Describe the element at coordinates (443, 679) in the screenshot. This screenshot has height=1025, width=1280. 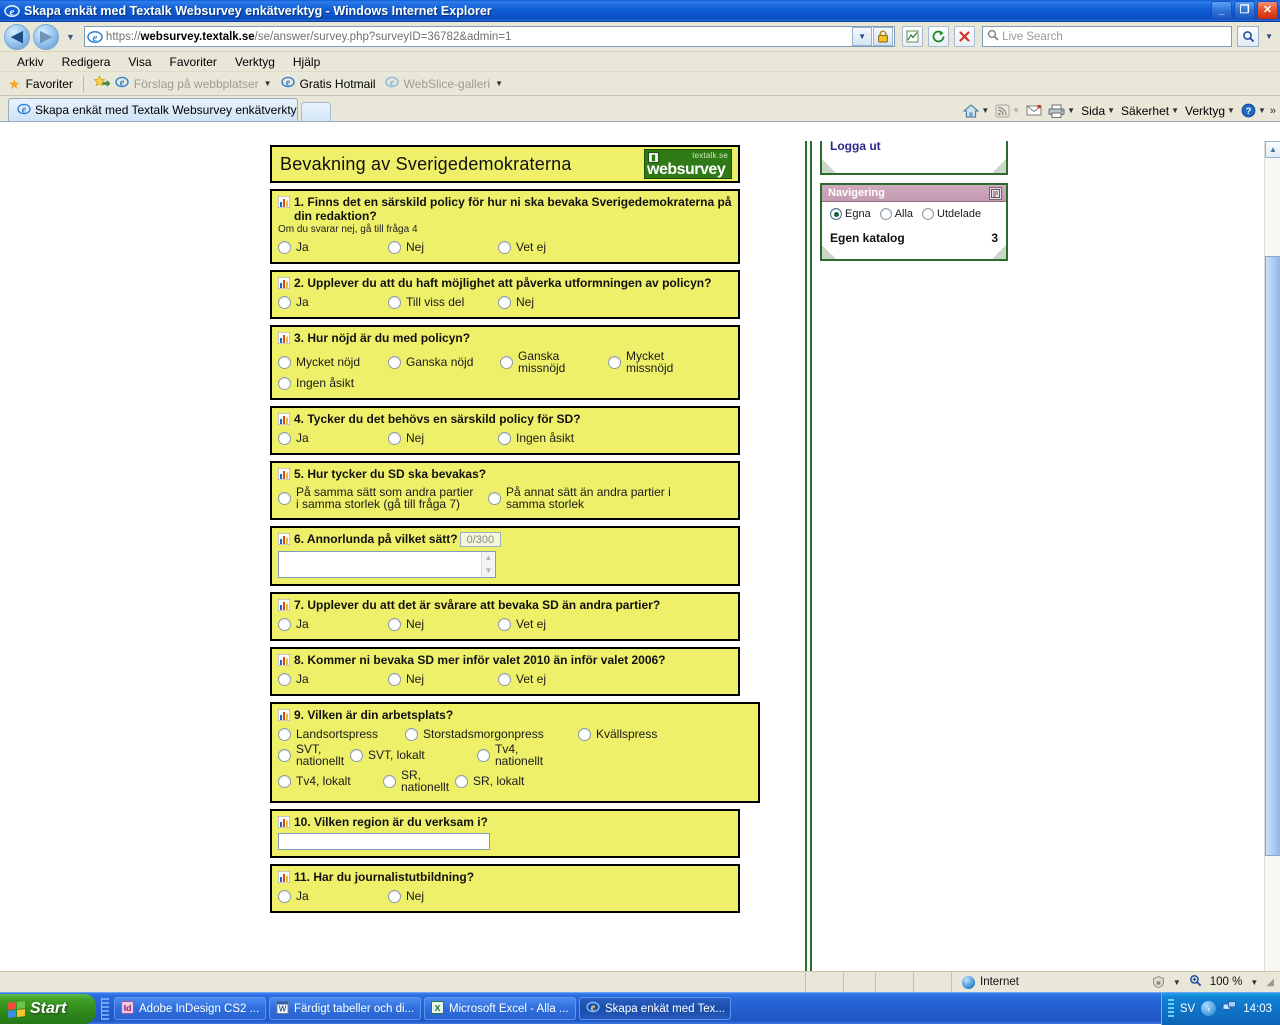
I see `question-8-option-1: Nej` at that location.